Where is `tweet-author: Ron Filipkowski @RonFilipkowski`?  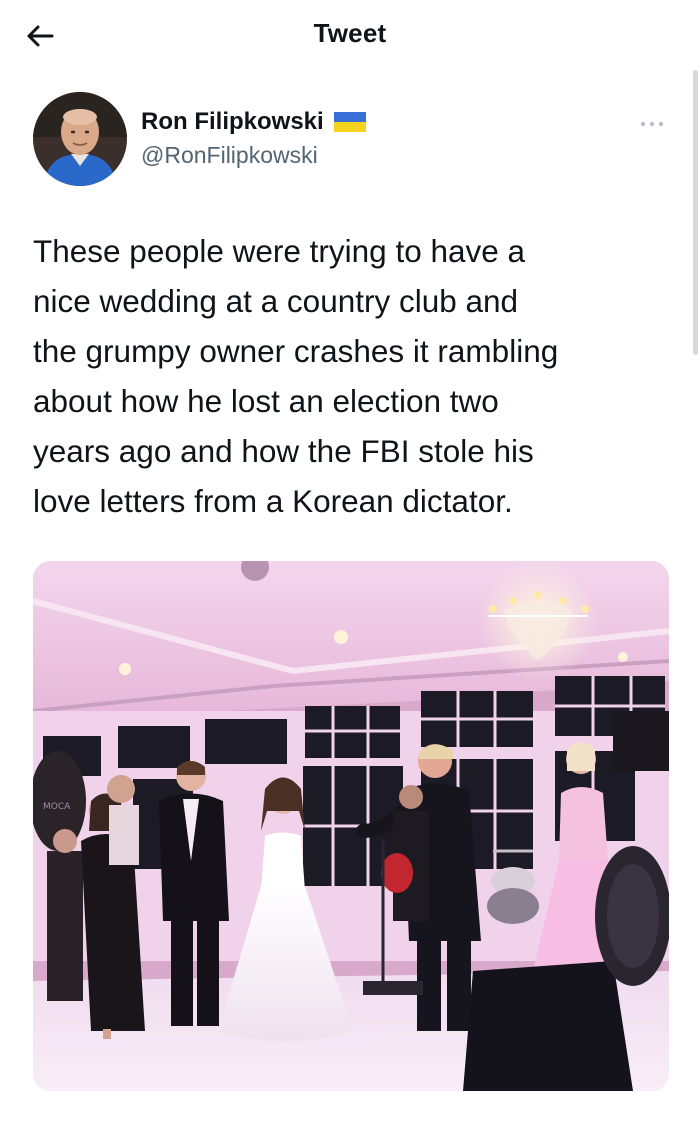
tweet-author: Ron Filipkowski @RonFilipkowski is located at coordinates (353, 140).